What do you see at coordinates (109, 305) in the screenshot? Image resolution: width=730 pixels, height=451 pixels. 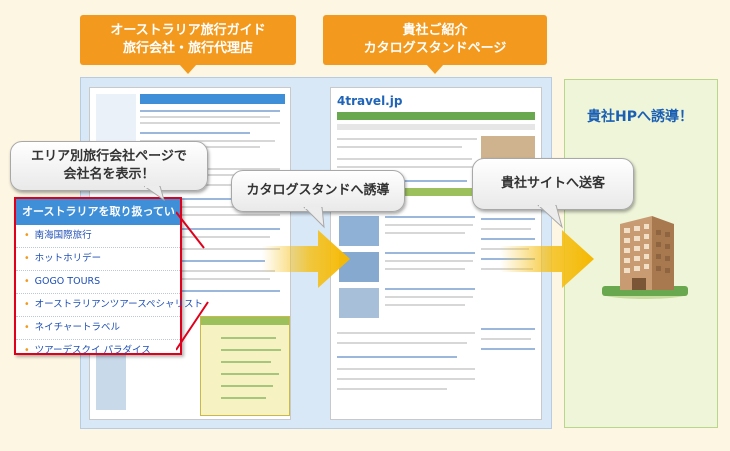 I see `company-list-item: • オーストラリアンツアースペシャリスト` at bounding box center [109, 305].